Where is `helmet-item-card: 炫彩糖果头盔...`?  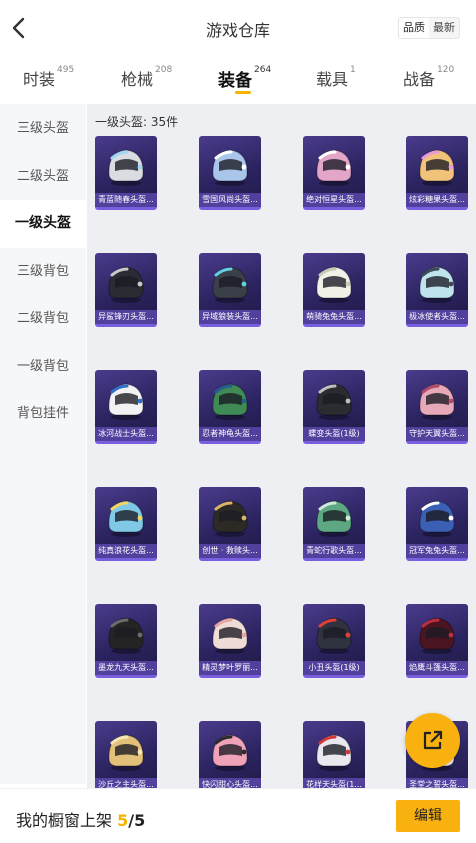
helmet-item-card: 炫彩糖果头盔... is located at coordinates (437, 173).